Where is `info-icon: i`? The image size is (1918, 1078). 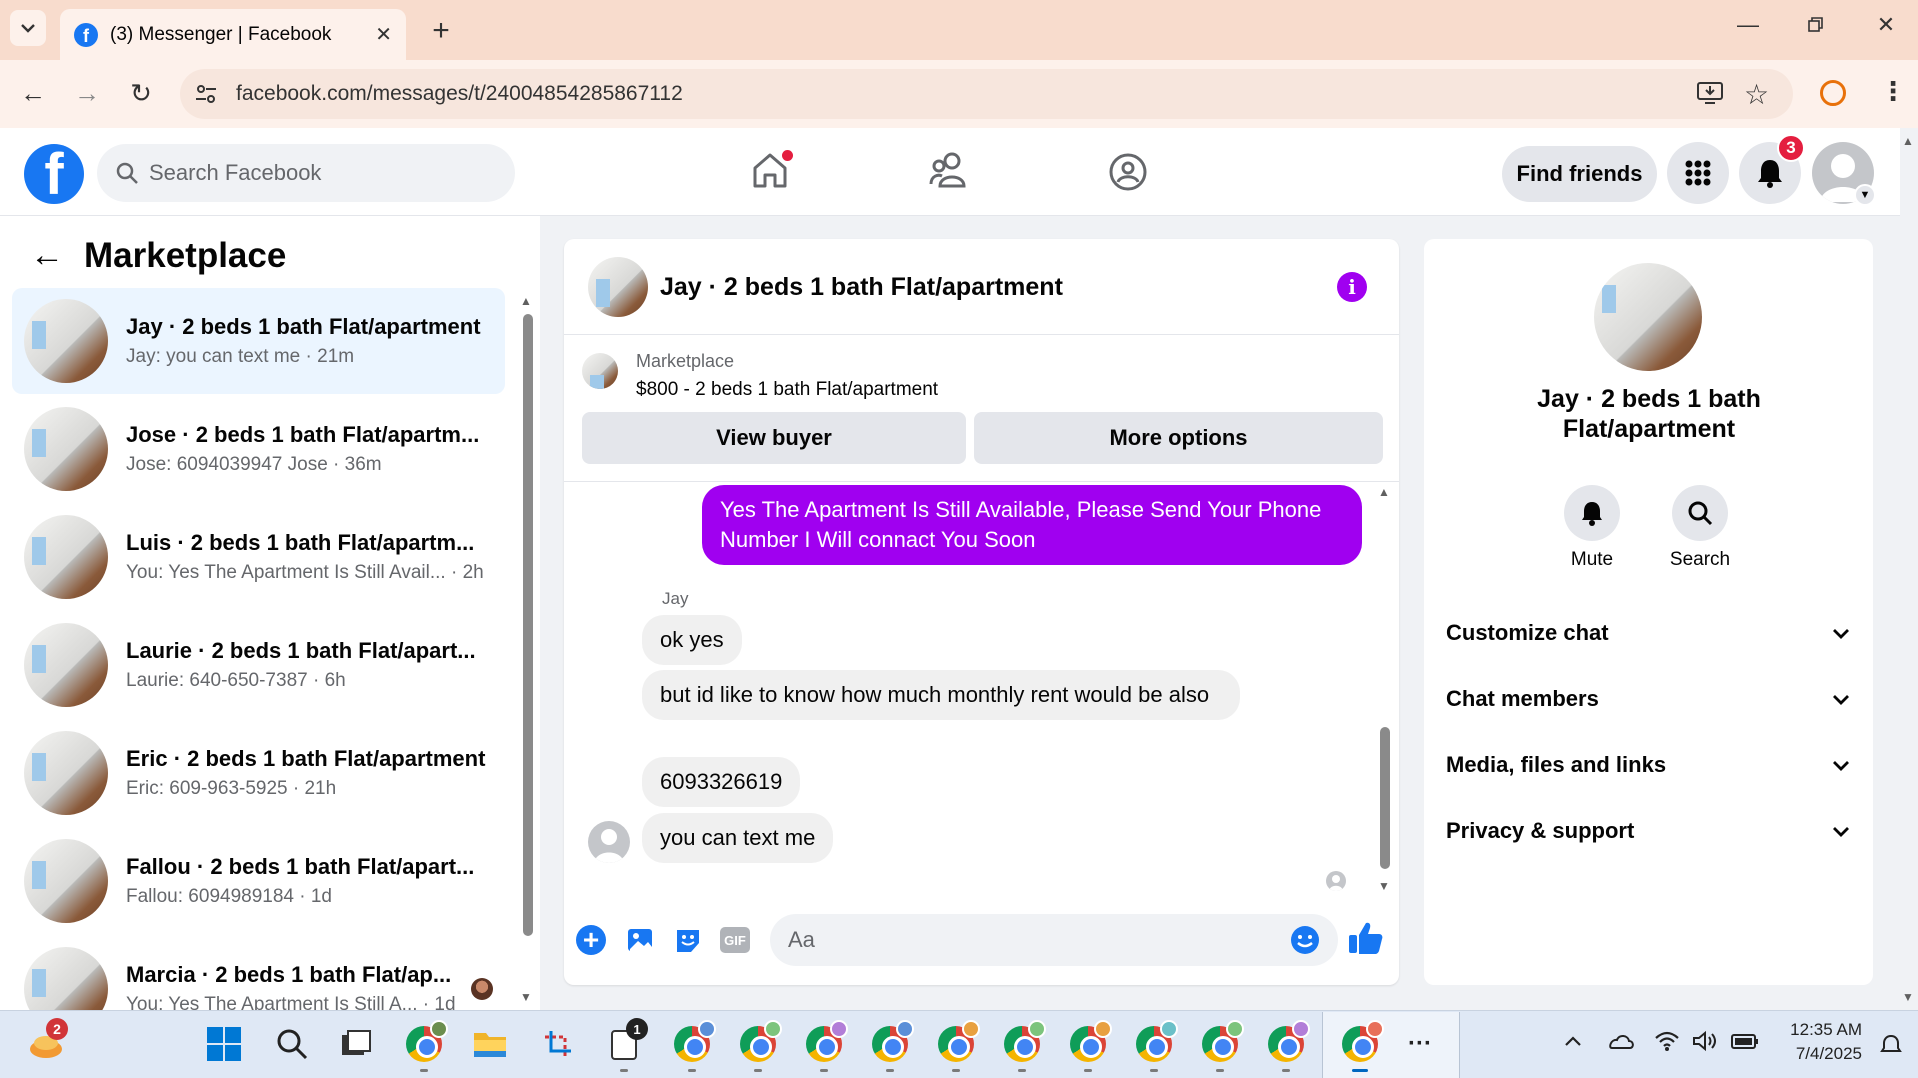 info-icon: i is located at coordinates (1352, 287).